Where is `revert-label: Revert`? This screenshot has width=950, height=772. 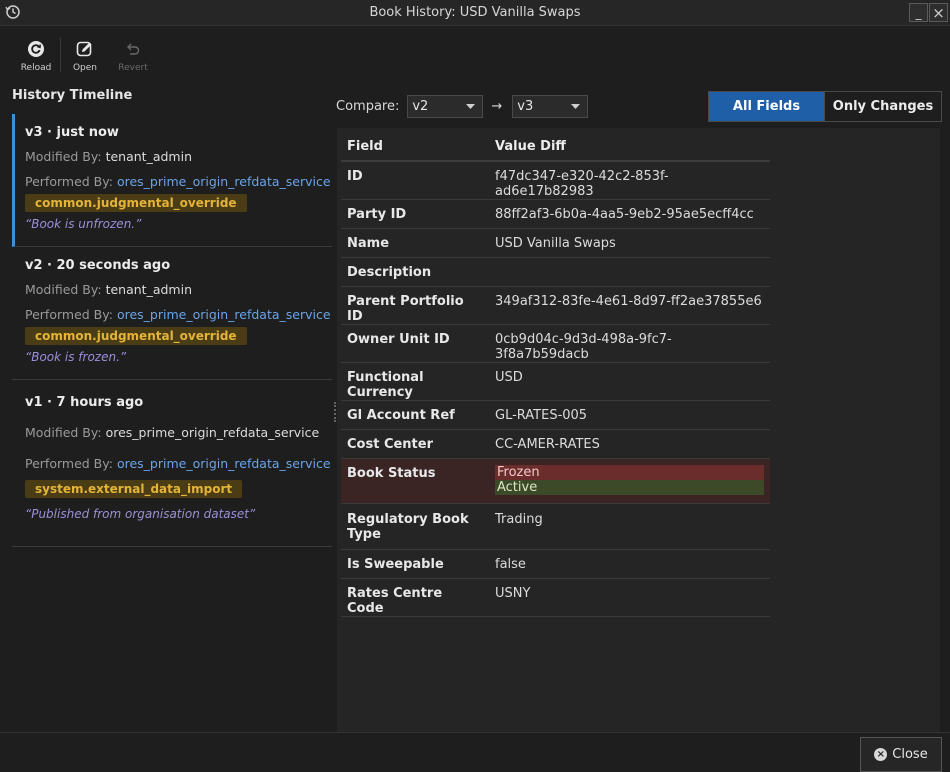 revert-label: Revert is located at coordinates (133, 68).